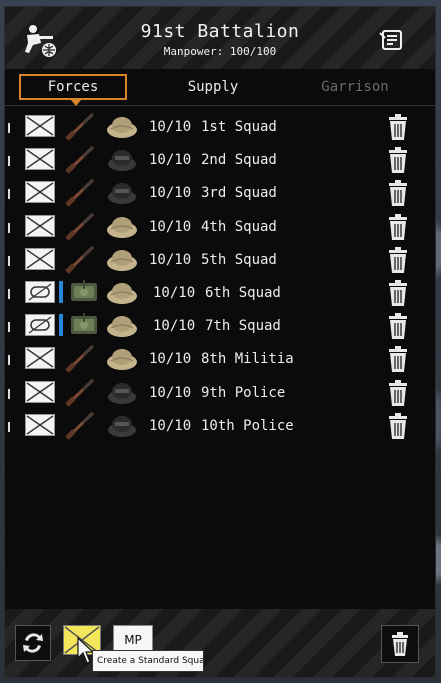  I want to click on squad-name: 10th Police, so click(247, 425).